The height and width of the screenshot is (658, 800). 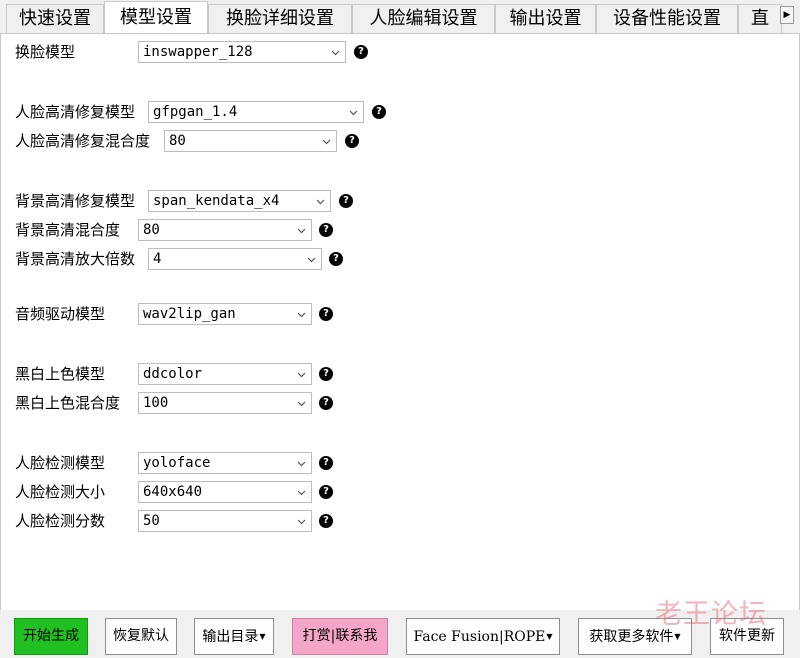 What do you see at coordinates (631, 637) in the screenshot?
I see `more-software-button-label: 获取更多软件` at bounding box center [631, 637].